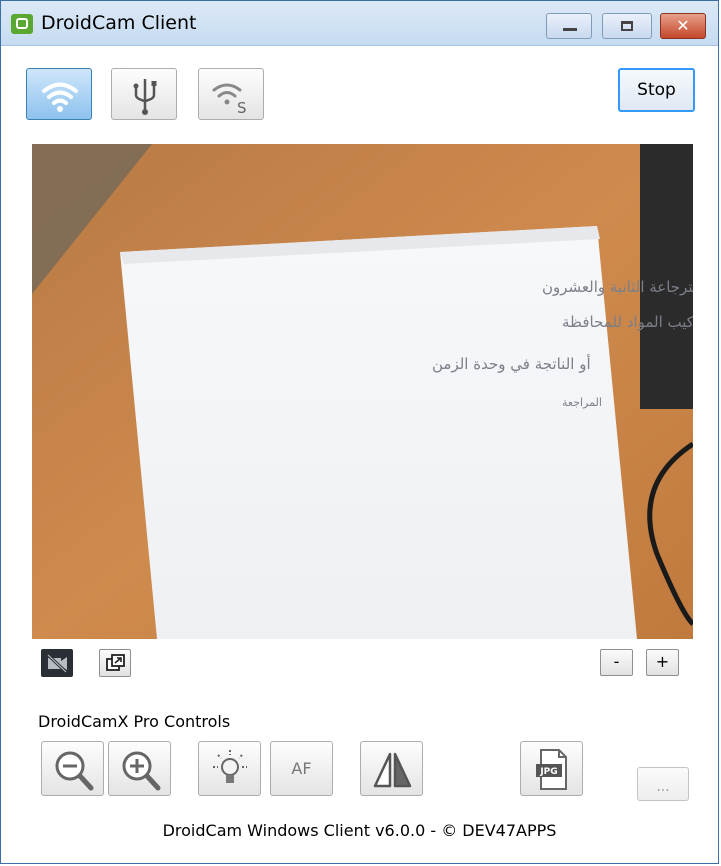  I want to click on flashlight-button, so click(229, 768).